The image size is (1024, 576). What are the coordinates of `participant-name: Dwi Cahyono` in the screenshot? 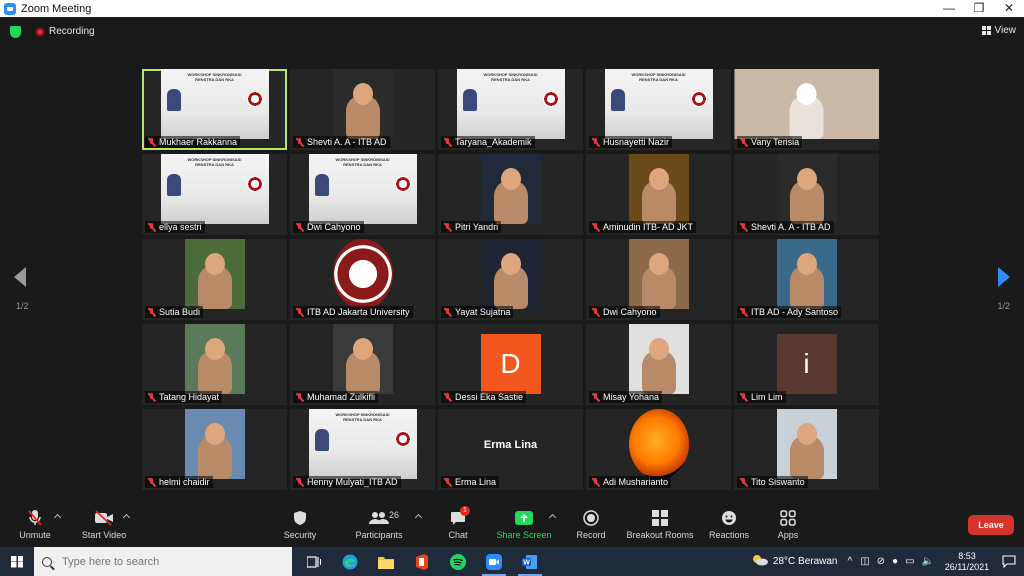 It's located at (334, 227).